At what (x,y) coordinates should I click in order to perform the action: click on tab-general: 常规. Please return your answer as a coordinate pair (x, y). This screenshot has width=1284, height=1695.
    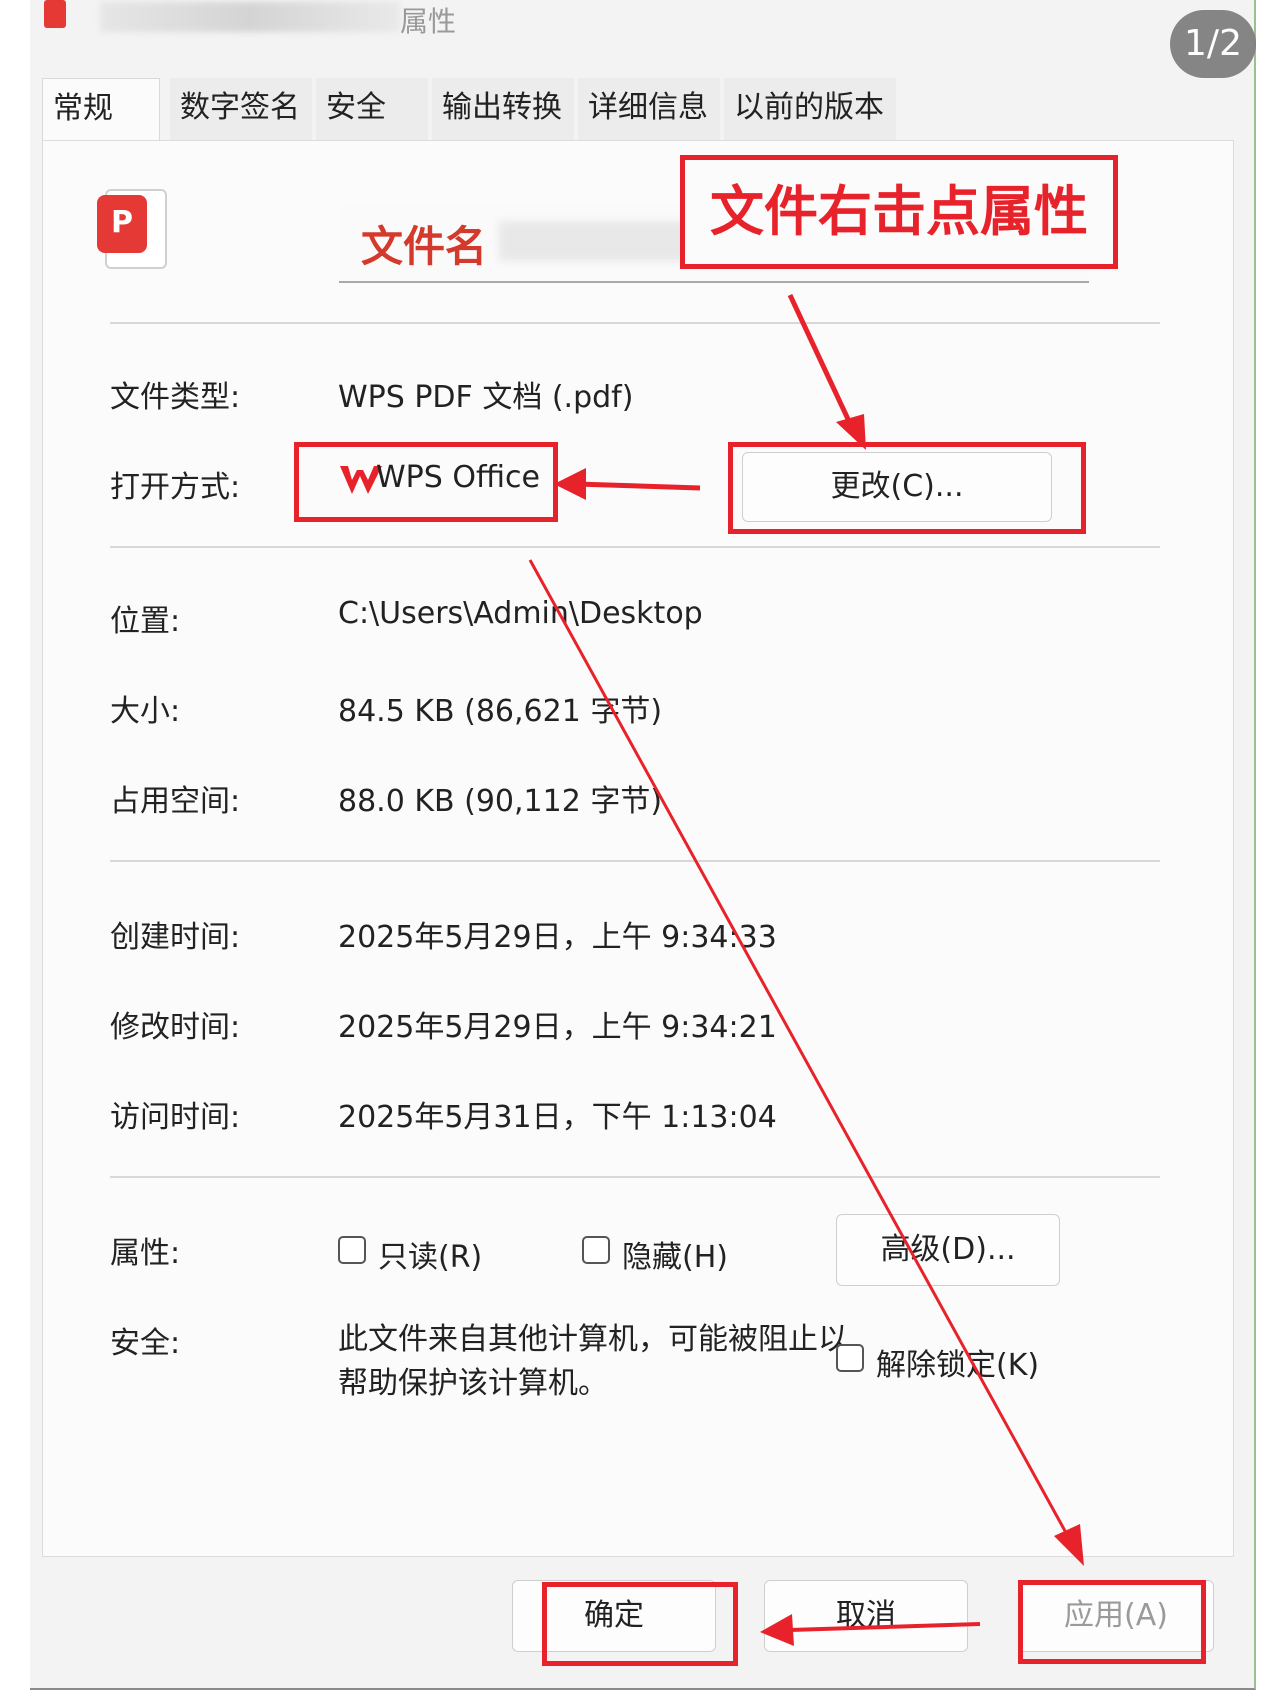
    Looking at the image, I should click on (101, 110).